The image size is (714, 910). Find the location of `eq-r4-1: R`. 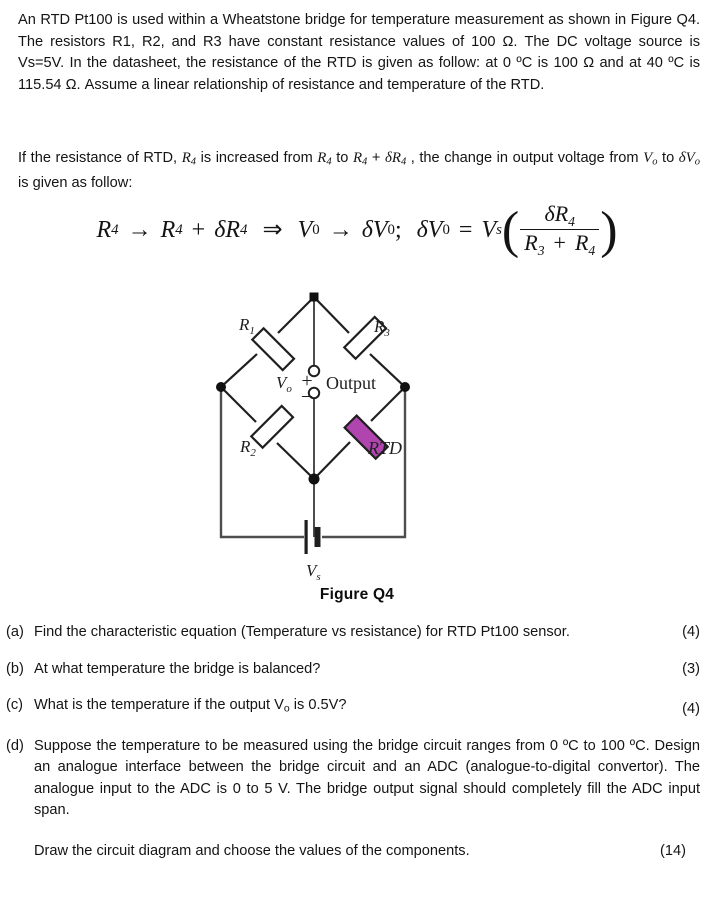

eq-r4-1: R is located at coordinates (104, 230).